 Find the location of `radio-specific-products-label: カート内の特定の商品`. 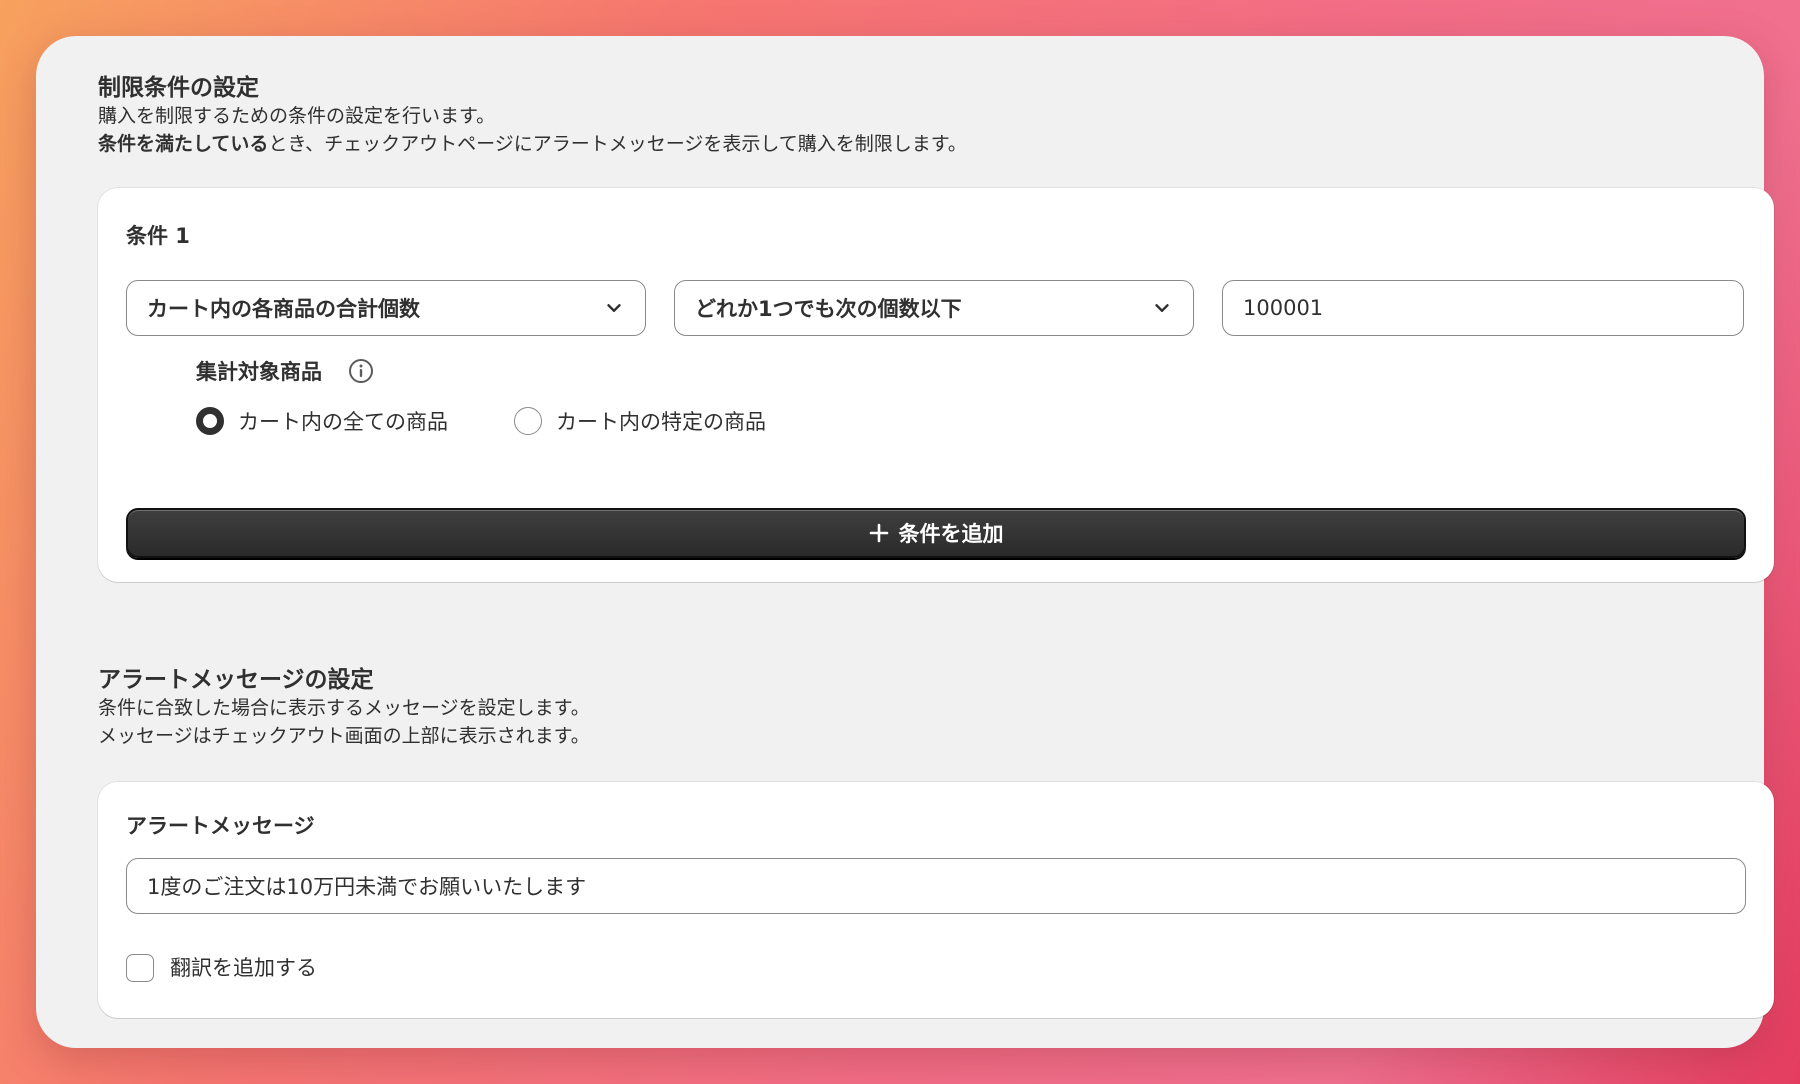

radio-specific-products-label: カート内の特定の商品 is located at coordinates (661, 422).